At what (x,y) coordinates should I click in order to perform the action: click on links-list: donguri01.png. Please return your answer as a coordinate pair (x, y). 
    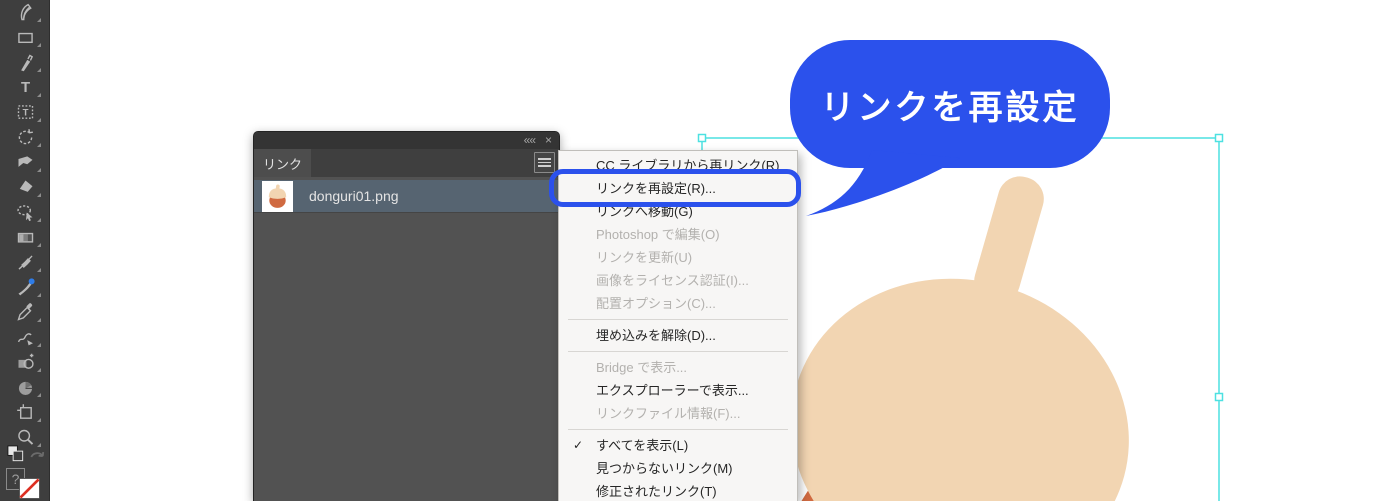
    Looking at the image, I should click on (406, 339).